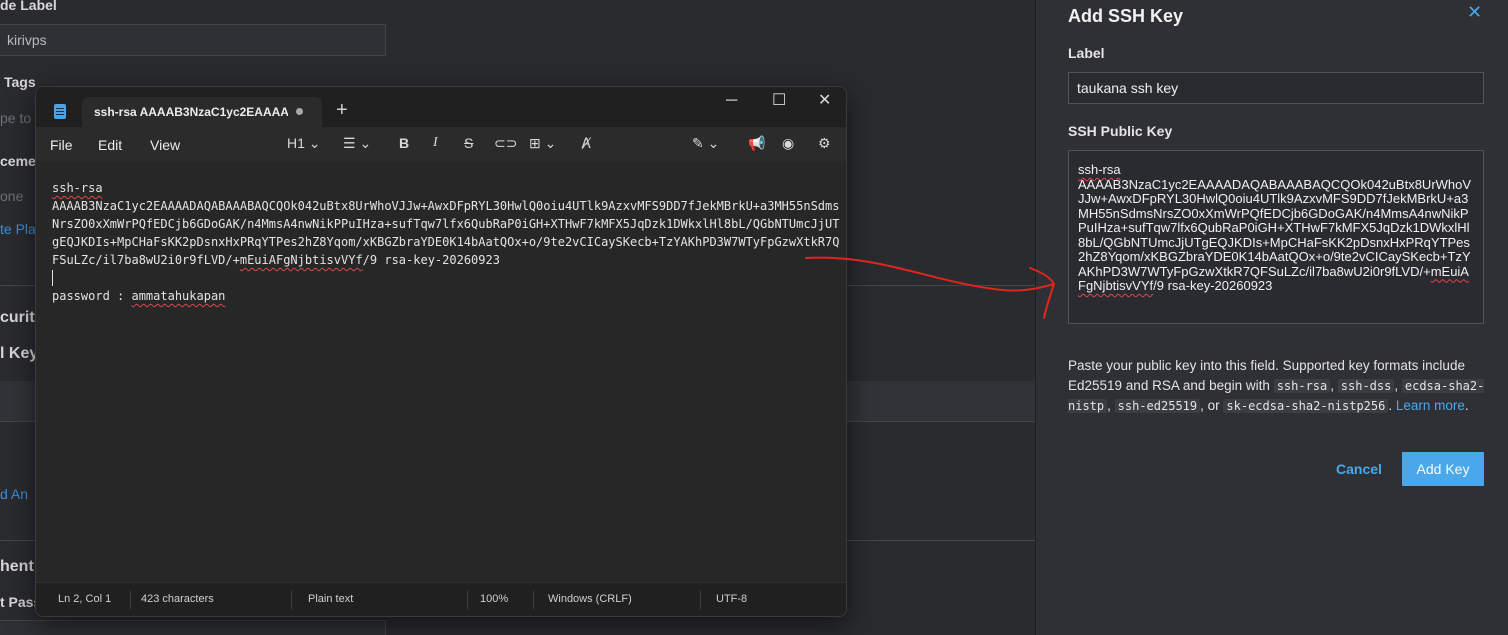 The height and width of the screenshot is (635, 1508). What do you see at coordinates (1120, 131) in the screenshot?
I see `ssh-key-heading: SSH Public Key` at bounding box center [1120, 131].